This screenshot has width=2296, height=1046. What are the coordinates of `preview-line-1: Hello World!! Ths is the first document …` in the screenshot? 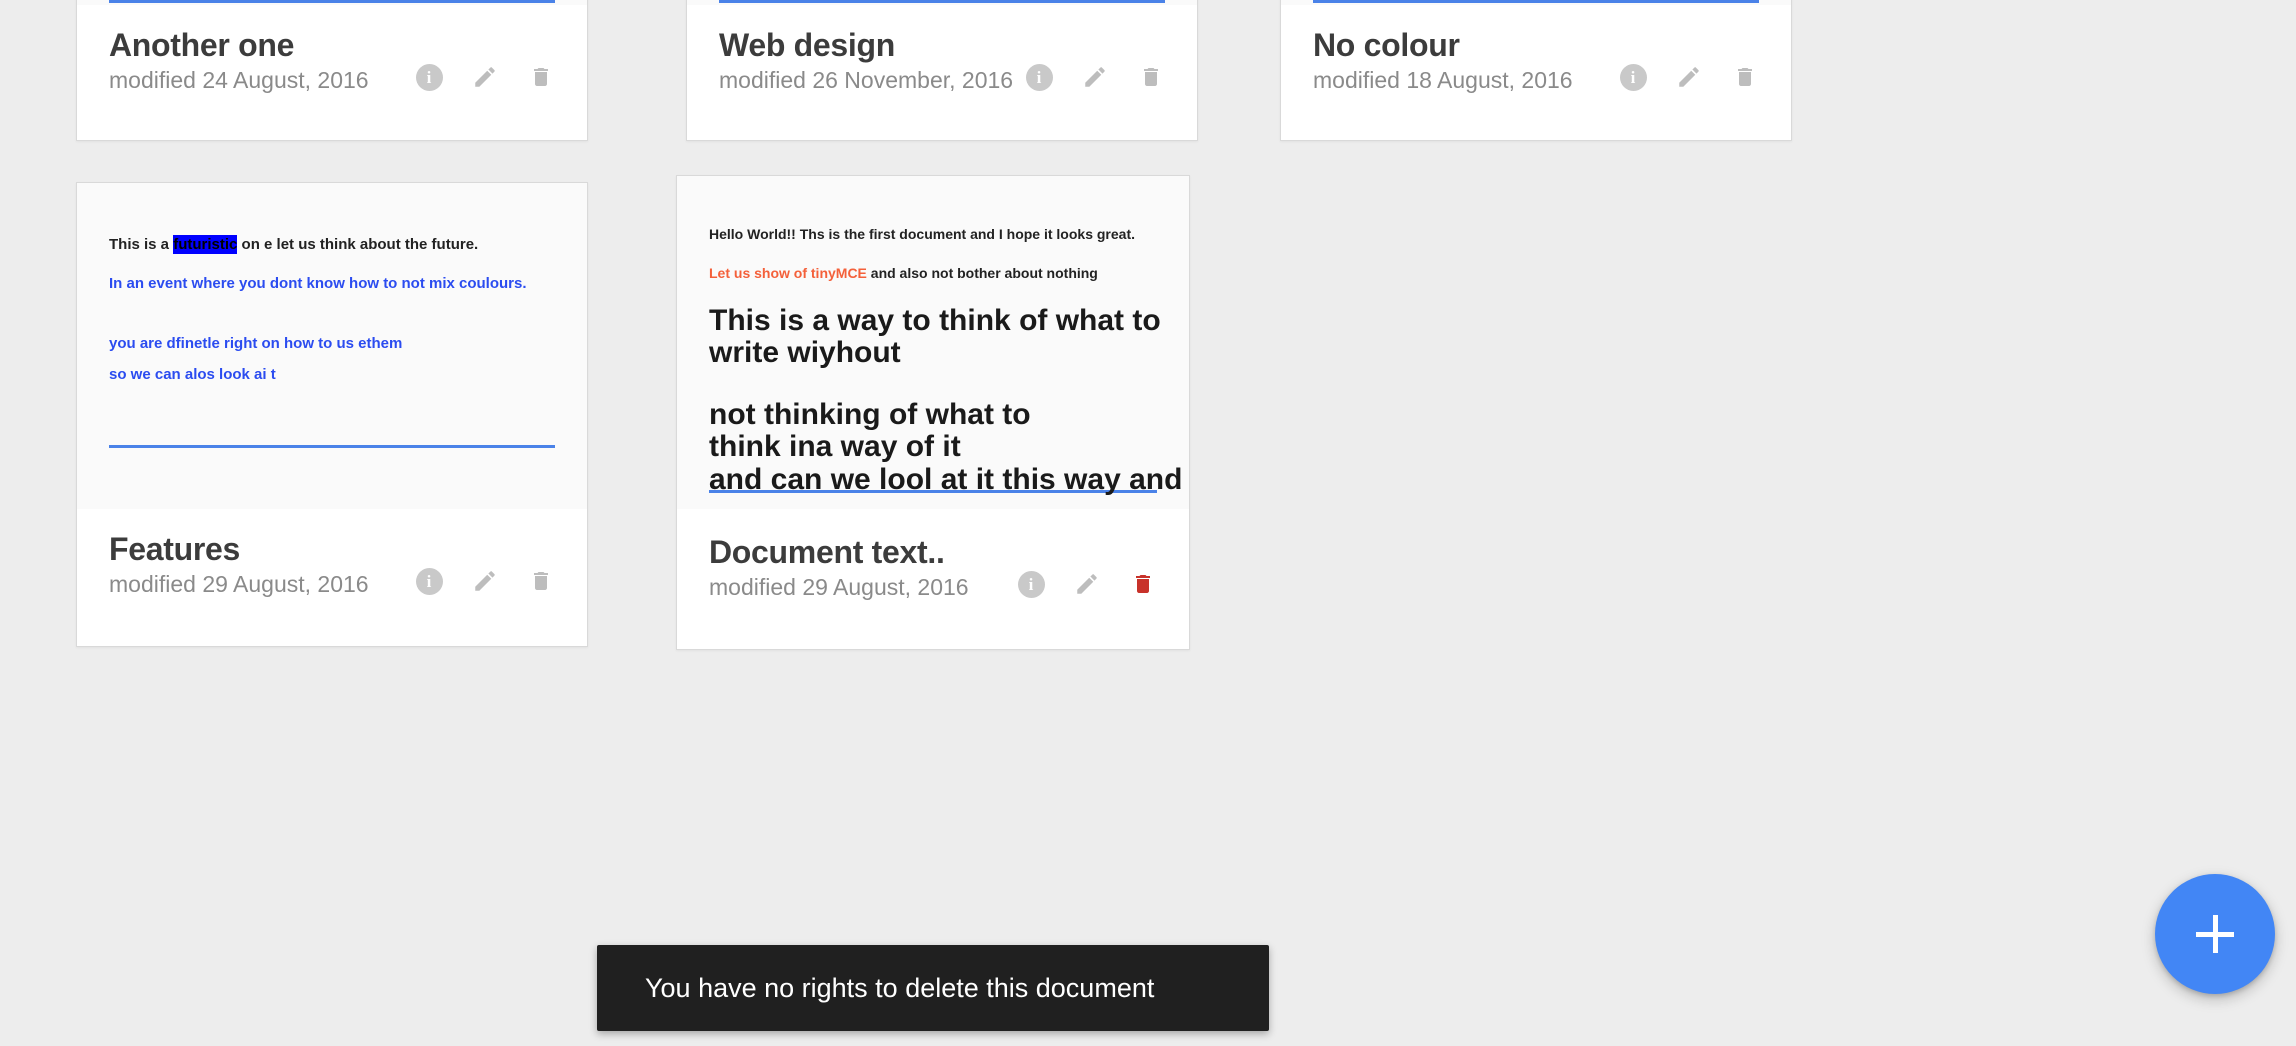 It's located at (922, 234).